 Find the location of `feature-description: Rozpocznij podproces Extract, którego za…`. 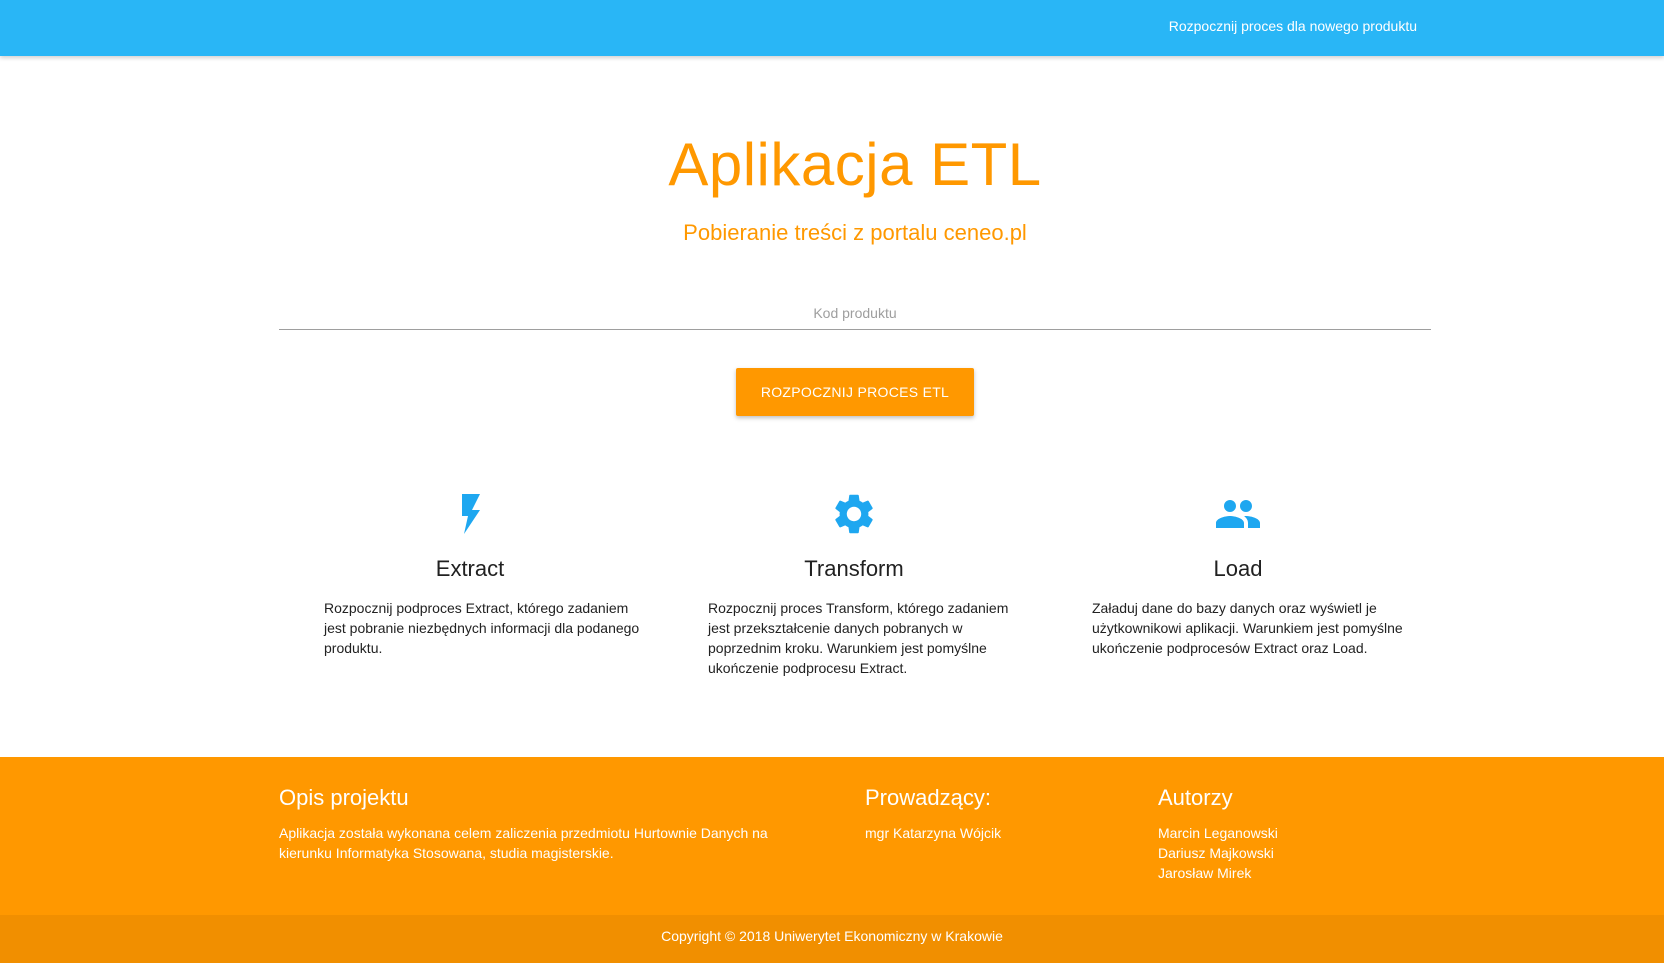

feature-description: Rozpocznij podproces Extract, którego za… is located at coordinates (482, 628).